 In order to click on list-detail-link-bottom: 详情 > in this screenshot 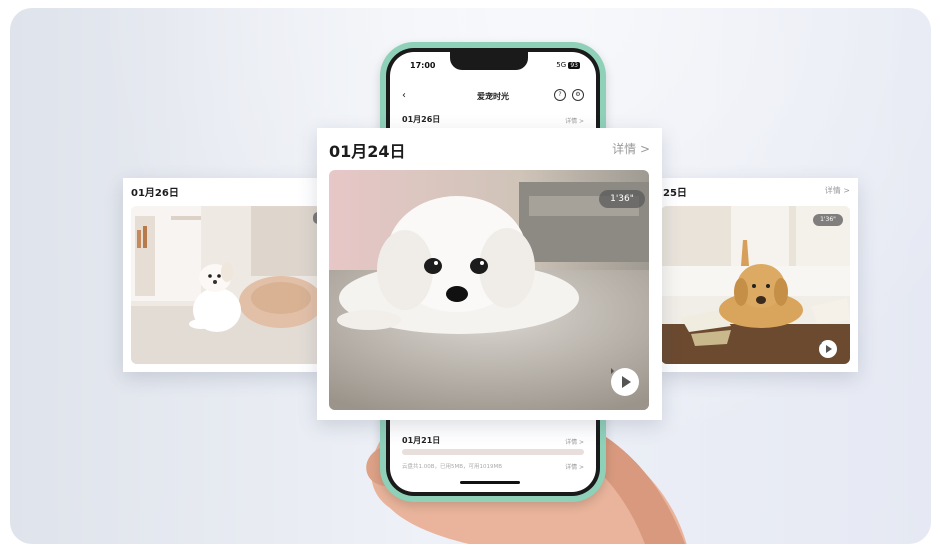, I will do `click(574, 441)`.